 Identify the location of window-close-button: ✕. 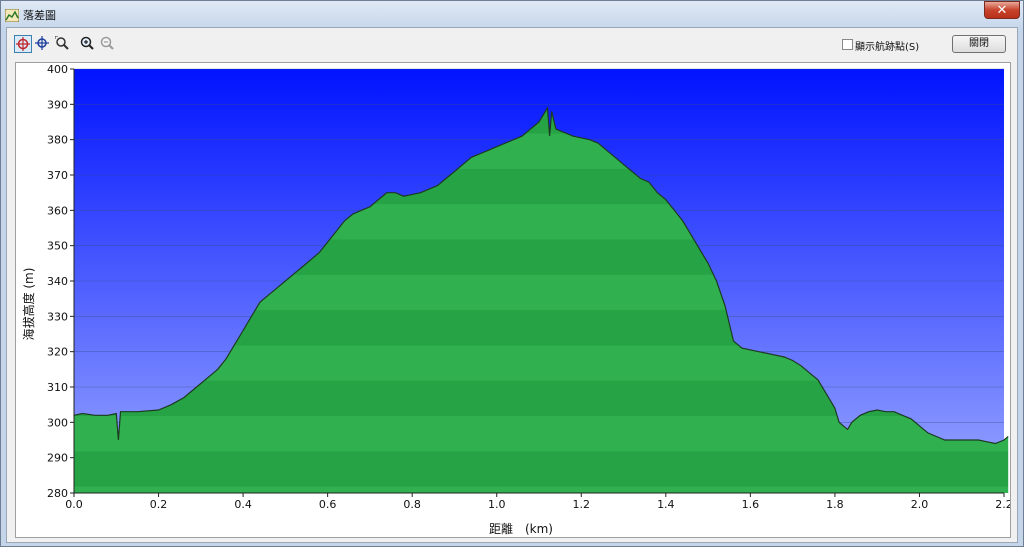
(1002, 10).